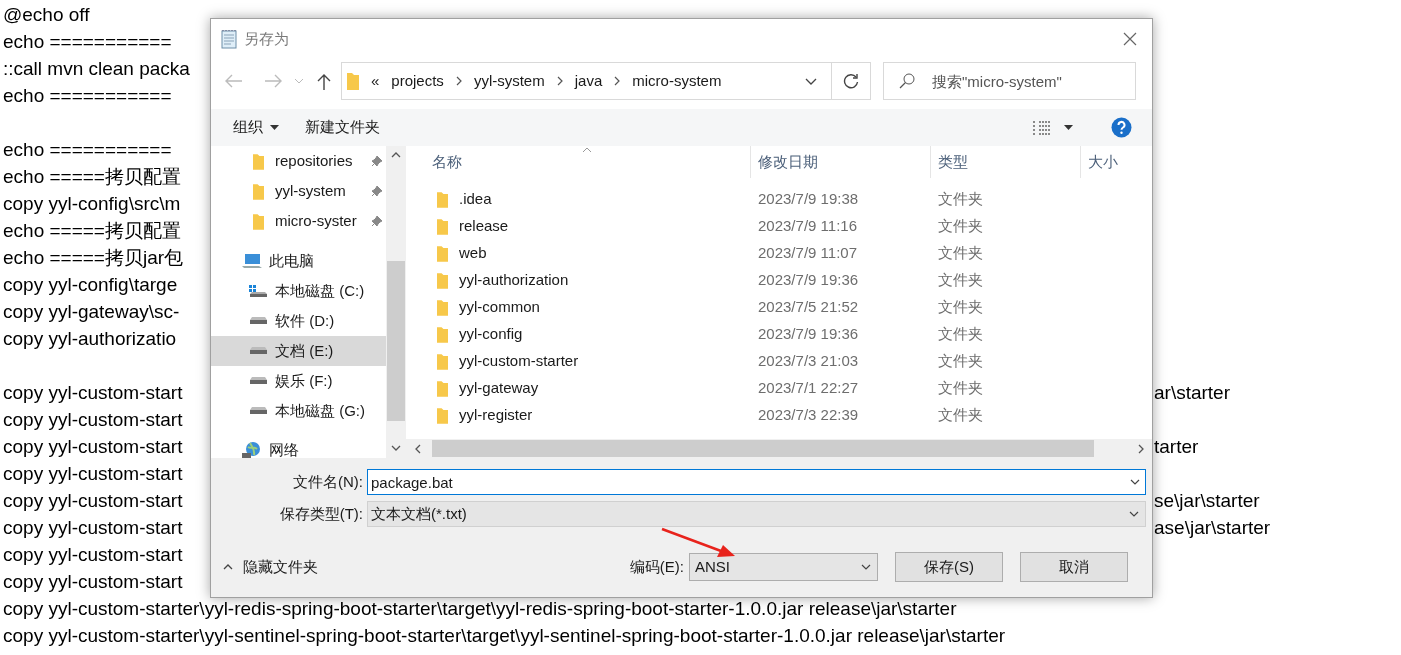  What do you see at coordinates (46, 15) in the screenshot?
I see `code-line: @echo off` at bounding box center [46, 15].